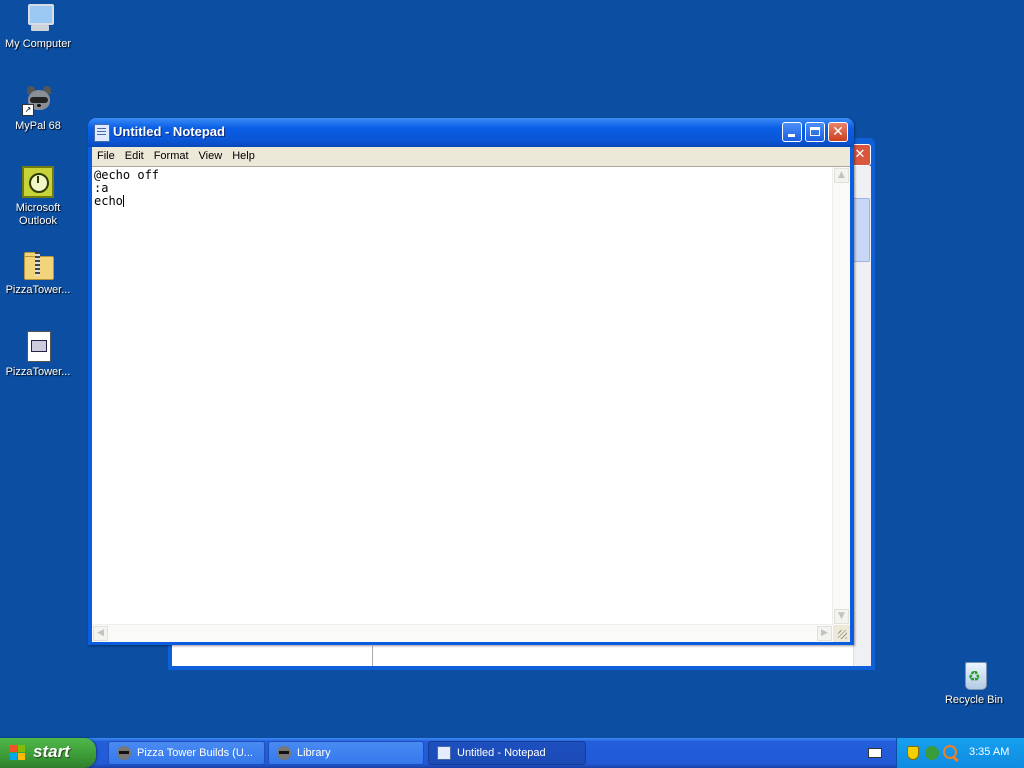 This screenshot has width=1024, height=768. I want to click on close-button: ✕, so click(838, 132).